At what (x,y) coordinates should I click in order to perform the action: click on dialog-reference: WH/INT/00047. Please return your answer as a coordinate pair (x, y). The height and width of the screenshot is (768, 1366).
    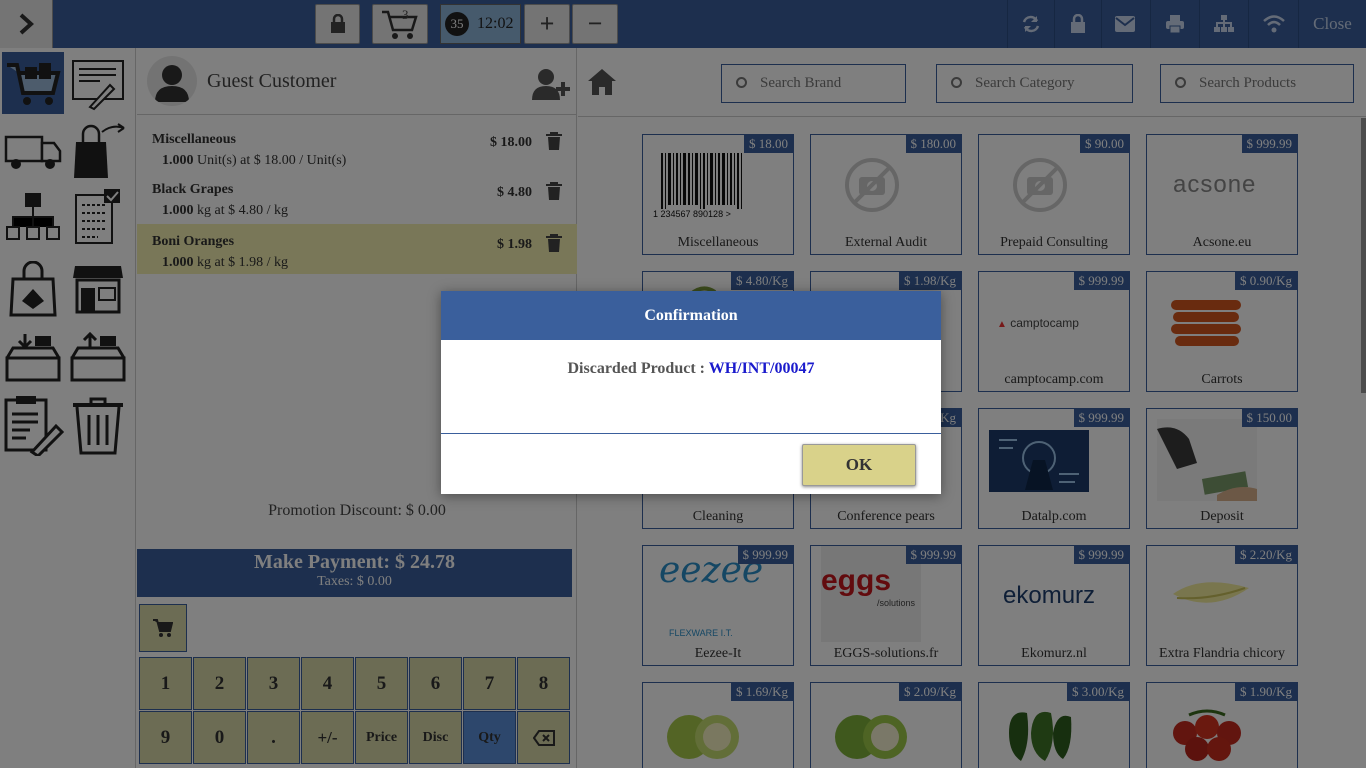
    Looking at the image, I should click on (761, 368).